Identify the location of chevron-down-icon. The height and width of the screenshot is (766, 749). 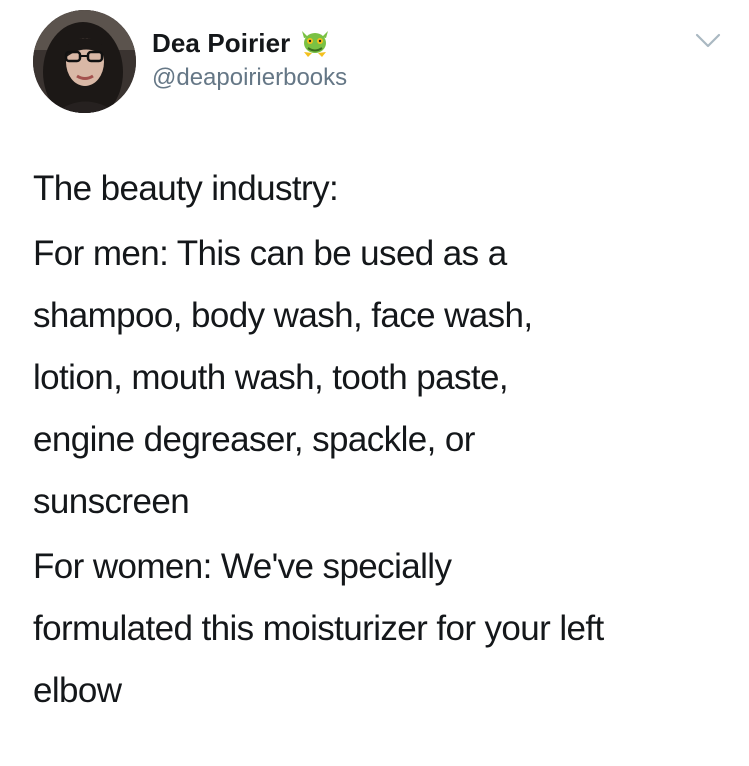
(708, 41).